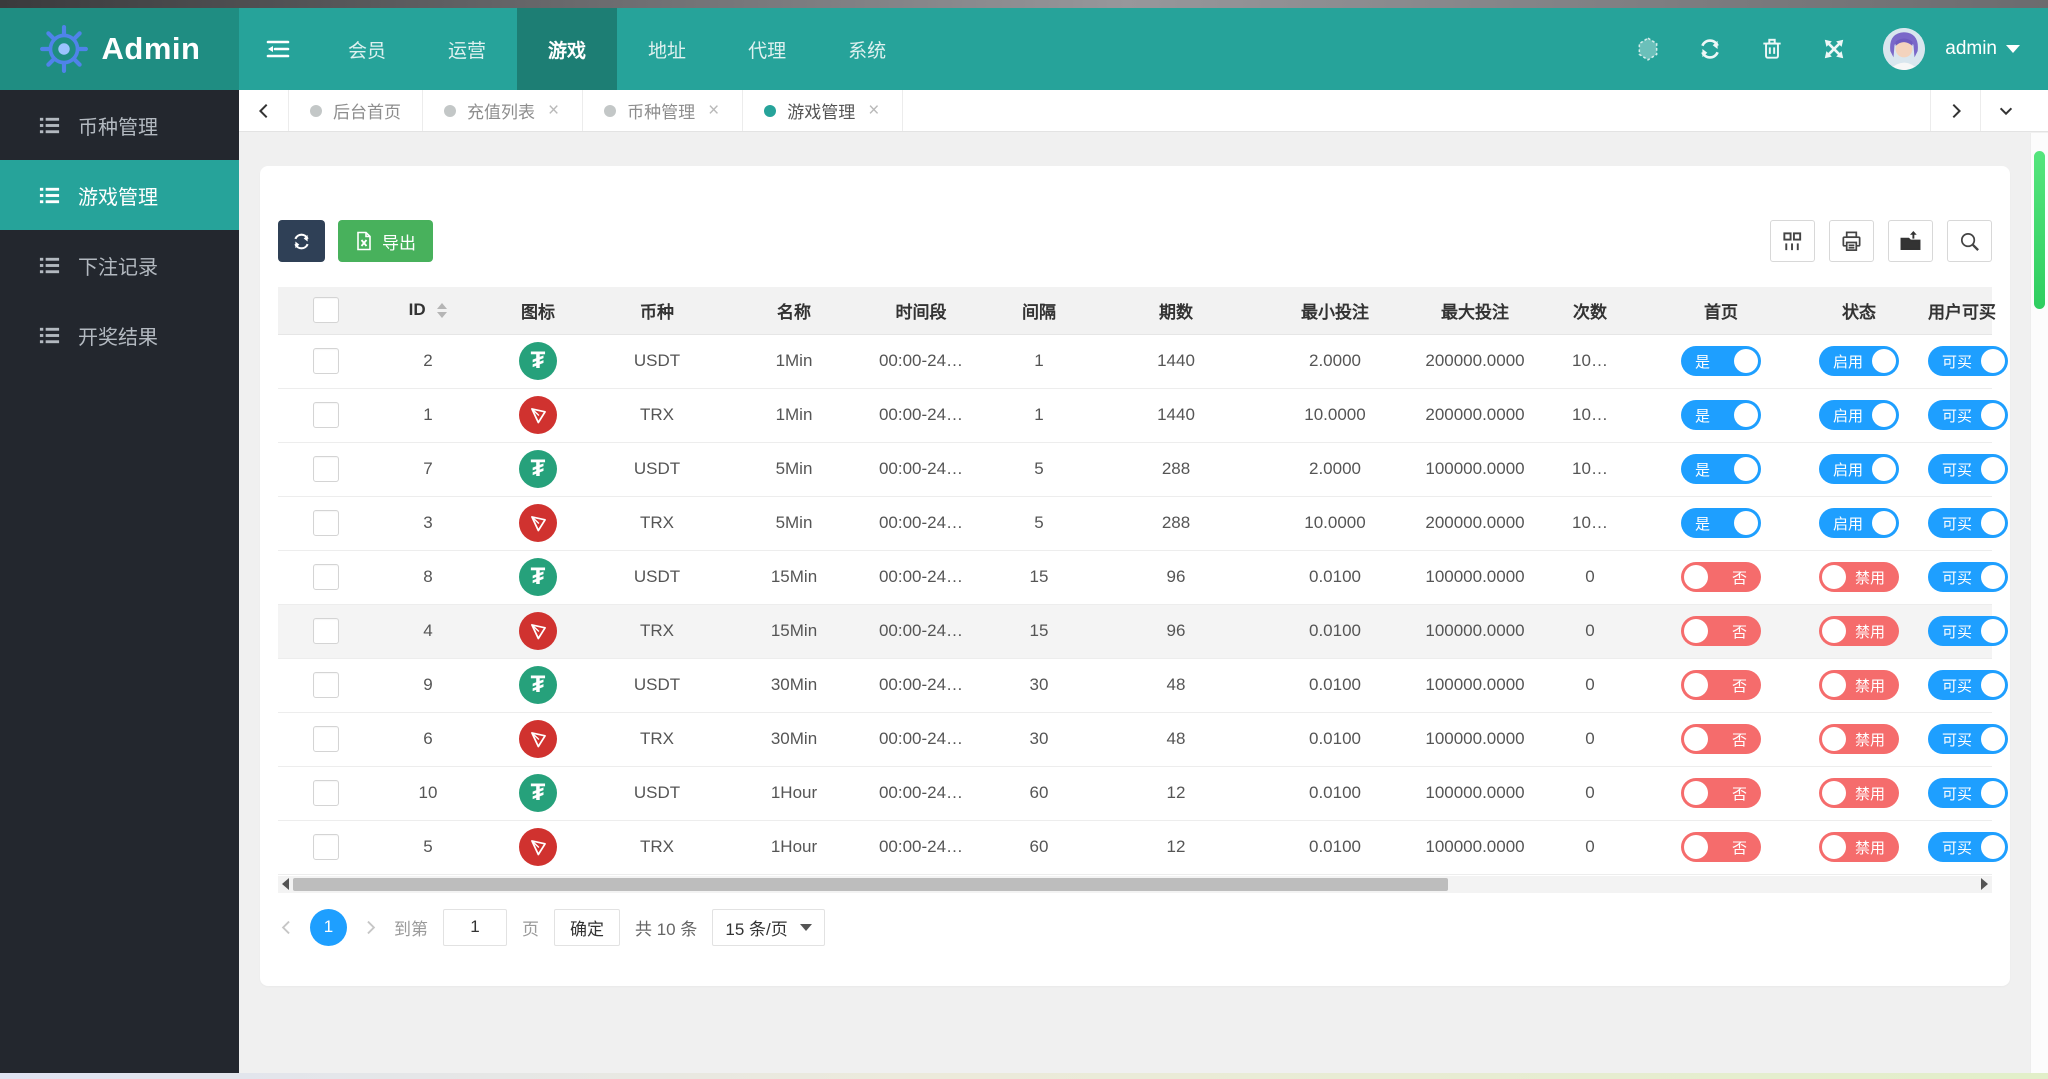  Describe the element at coordinates (1851, 241) in the screenshot. I see `print-button` at that location.